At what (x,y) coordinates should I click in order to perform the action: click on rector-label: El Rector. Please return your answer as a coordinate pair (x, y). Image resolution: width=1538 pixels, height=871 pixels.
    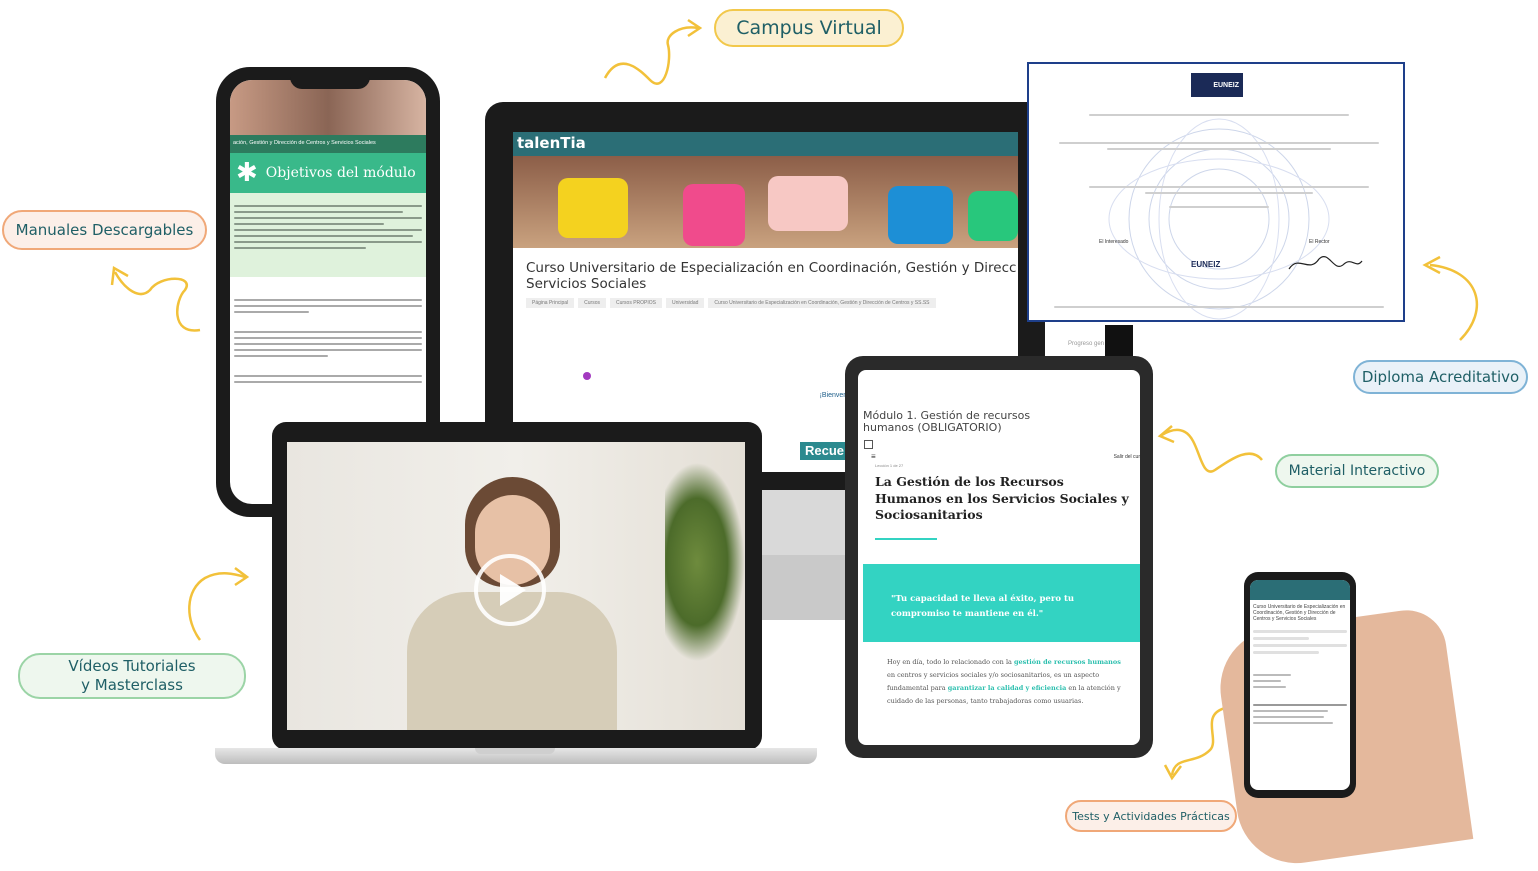
    Looking at the image, I should click on (1319, 242).